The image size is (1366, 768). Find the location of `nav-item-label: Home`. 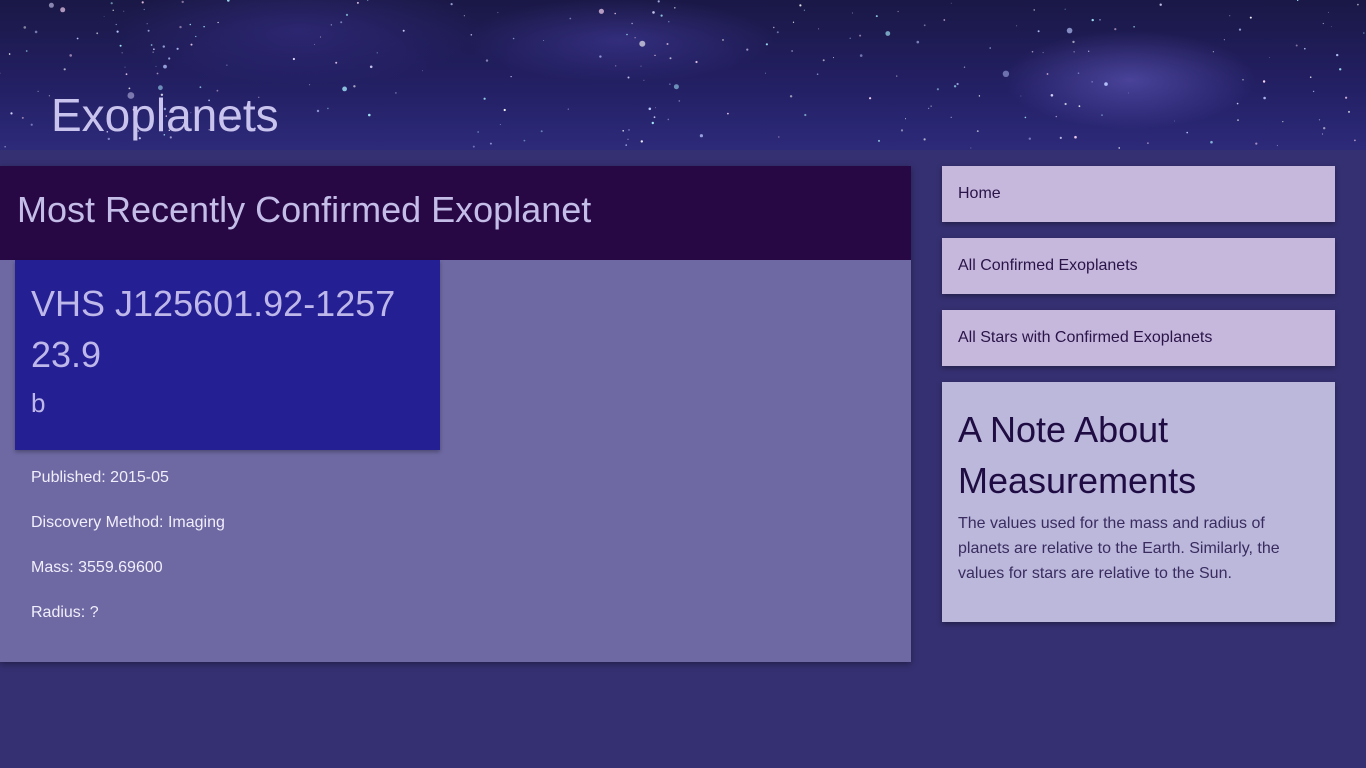

nav-item-label: Home is located at coordinates (979, 194).